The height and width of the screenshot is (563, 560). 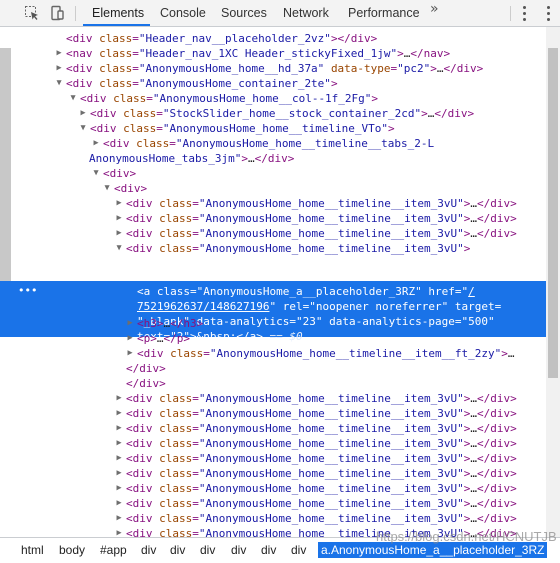 I want to click on tab-performance: Performance, so click(x=384, y=13).